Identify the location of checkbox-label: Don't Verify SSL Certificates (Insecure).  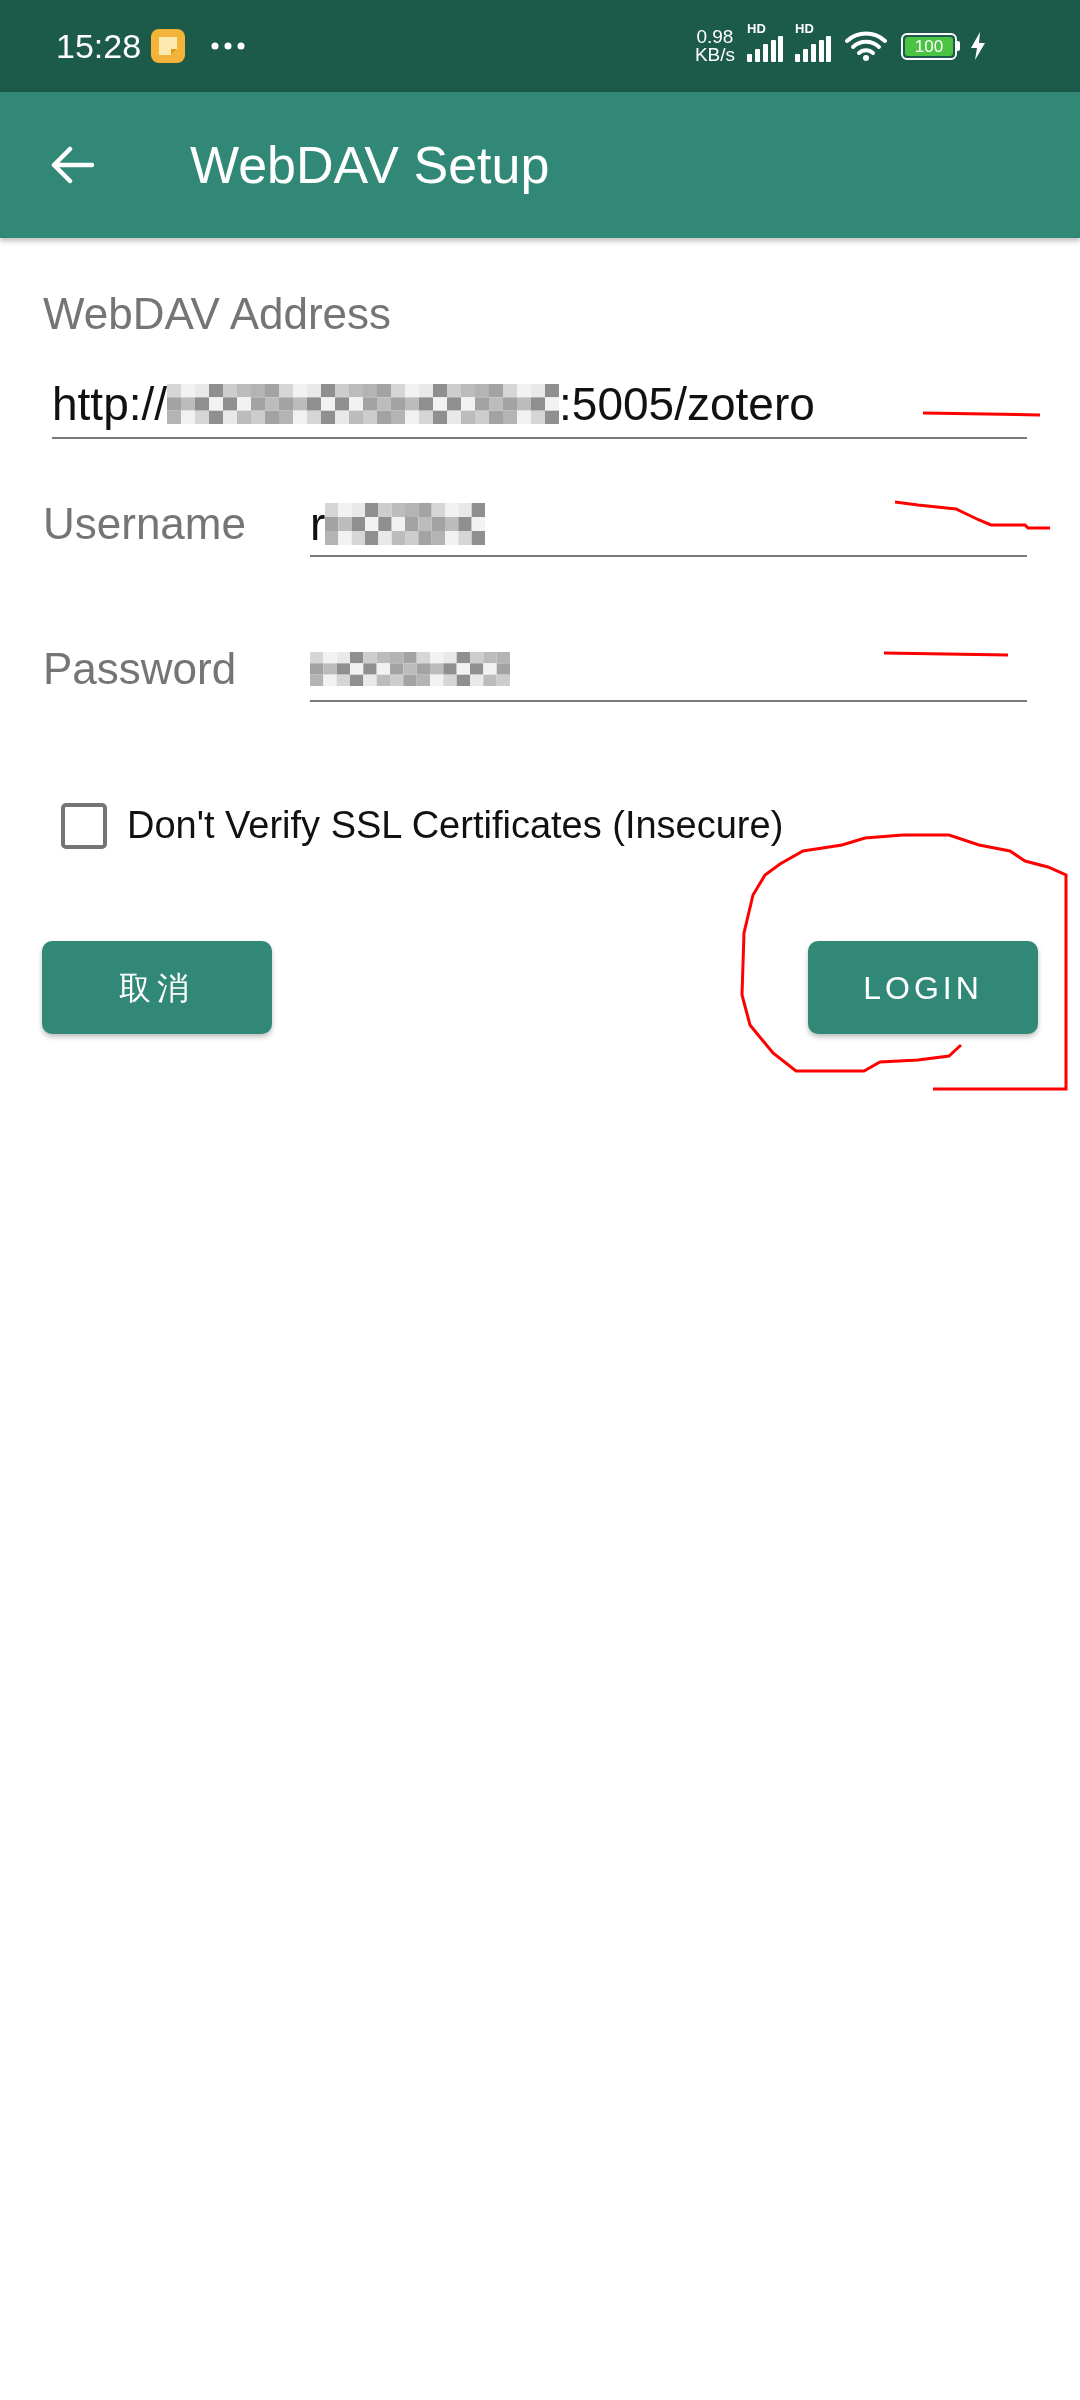
(455, 825).